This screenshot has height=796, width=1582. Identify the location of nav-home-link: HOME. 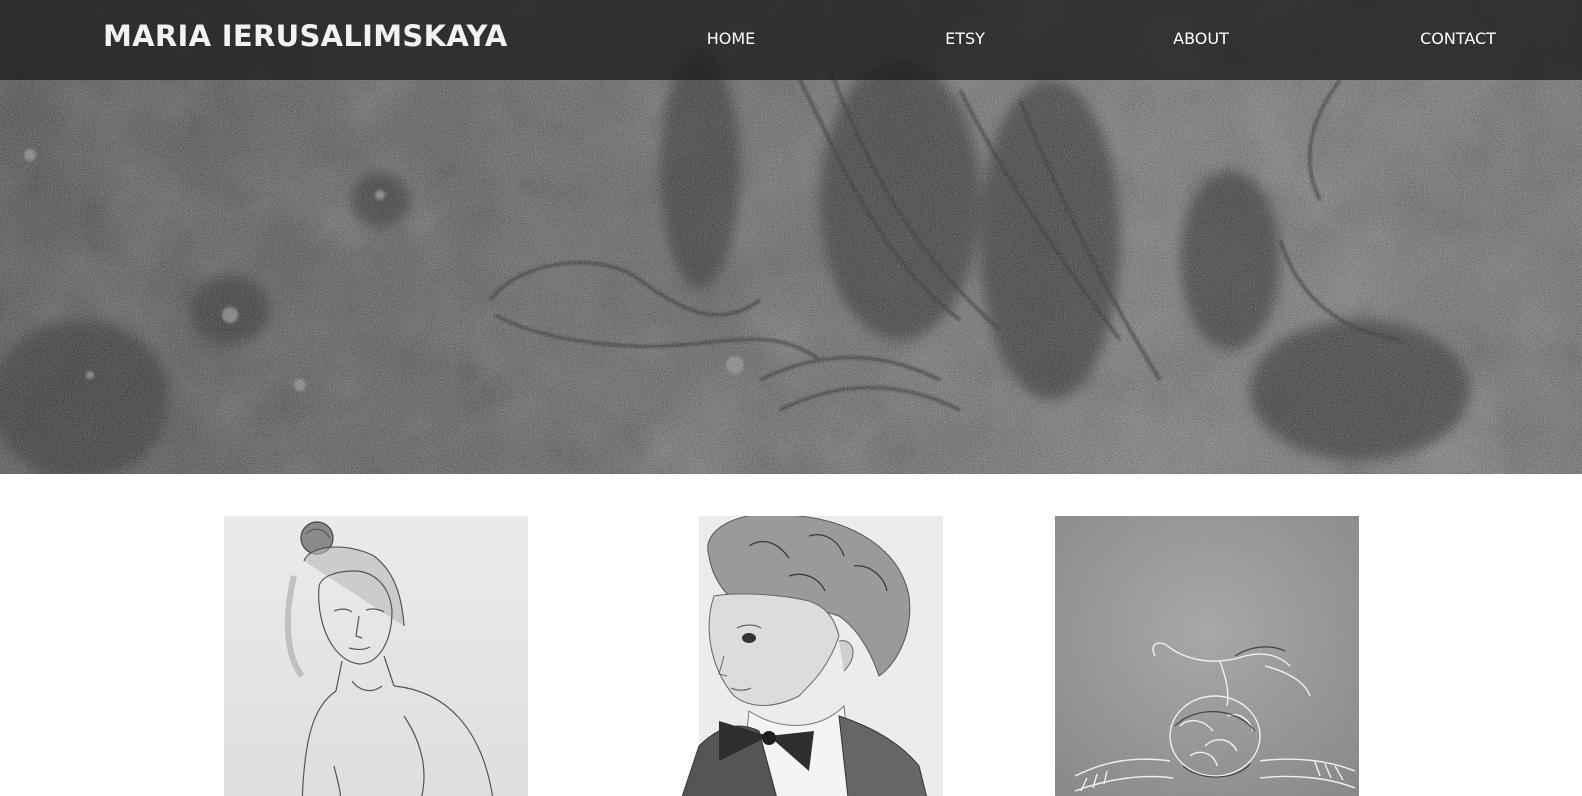
(731, 38).